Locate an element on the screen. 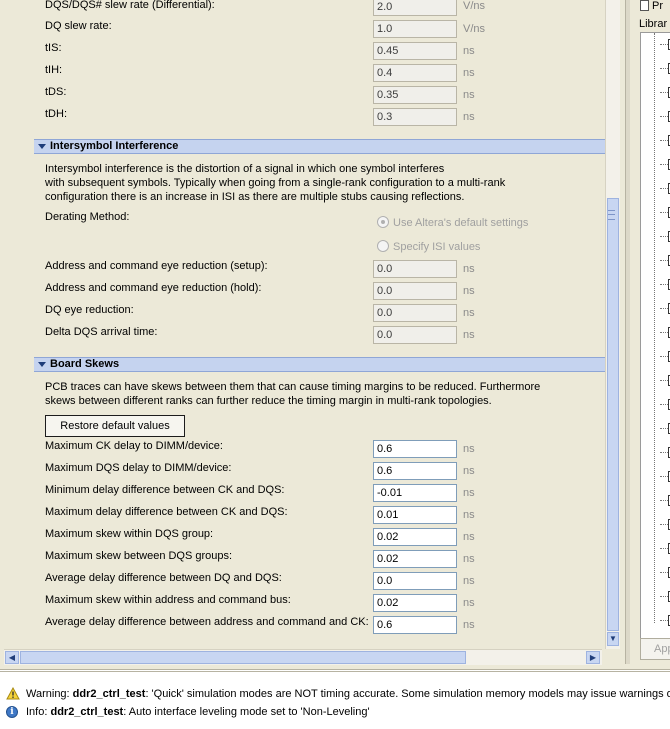 This screenshot has height=729, width=670. avg-delay-dq-dqs-input: 0.0 is located at coordinates (415, 581).